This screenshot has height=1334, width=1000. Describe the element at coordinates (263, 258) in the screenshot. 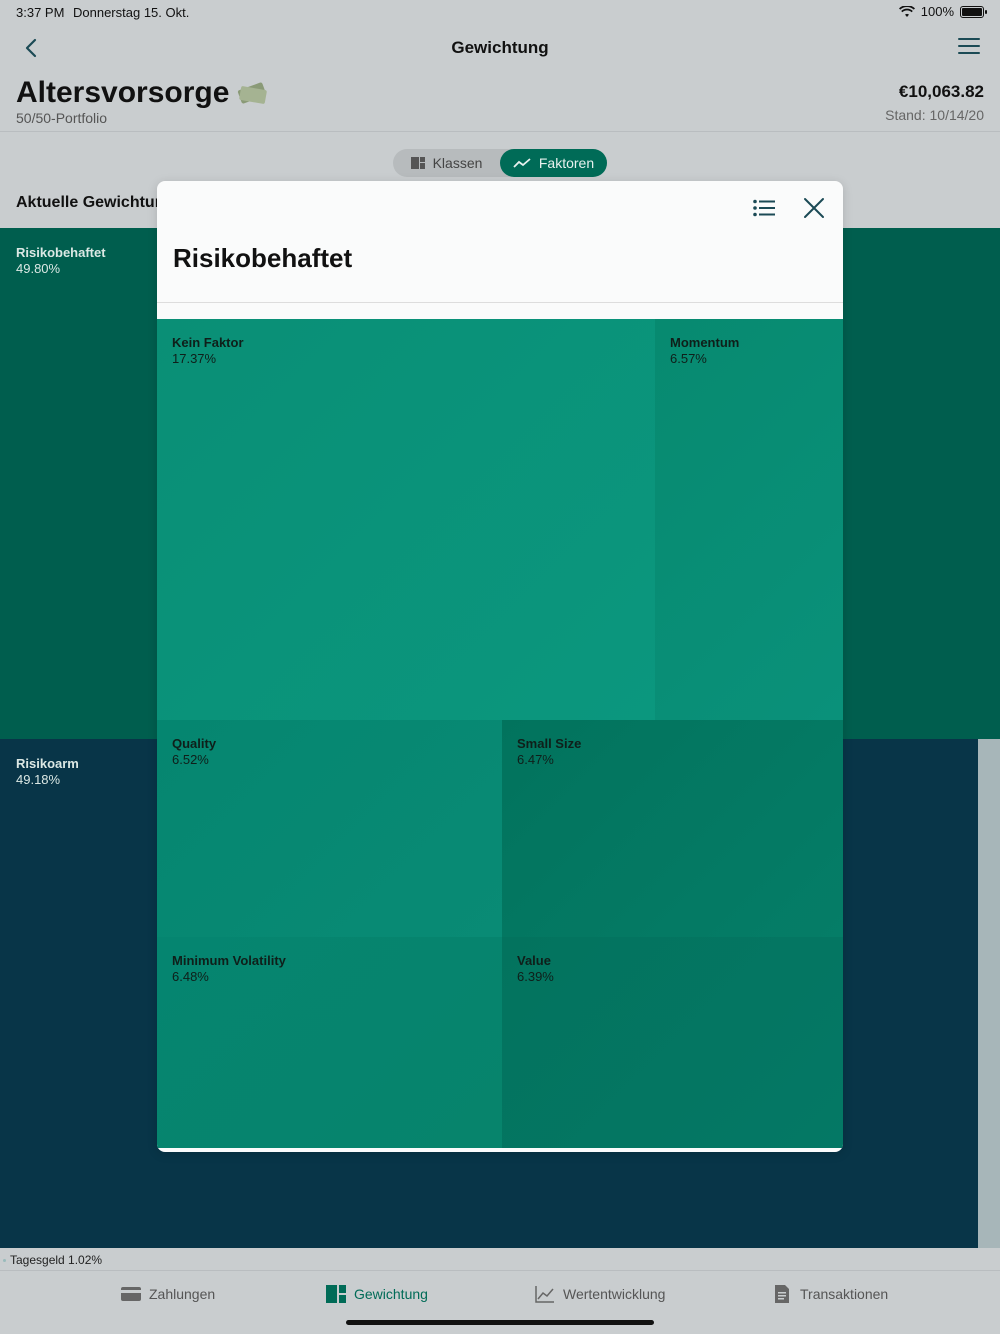

I see `modal-title: Risikobehaftet` at that location.